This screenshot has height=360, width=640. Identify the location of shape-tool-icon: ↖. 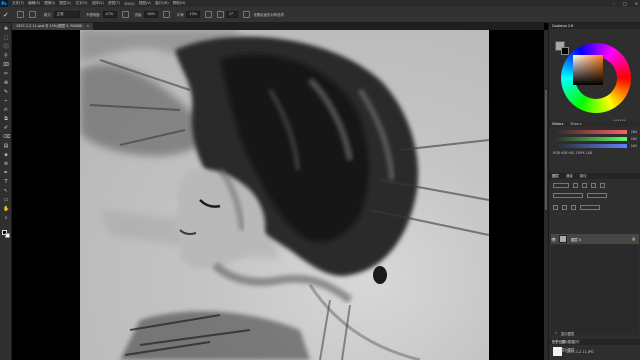
(6, 191).